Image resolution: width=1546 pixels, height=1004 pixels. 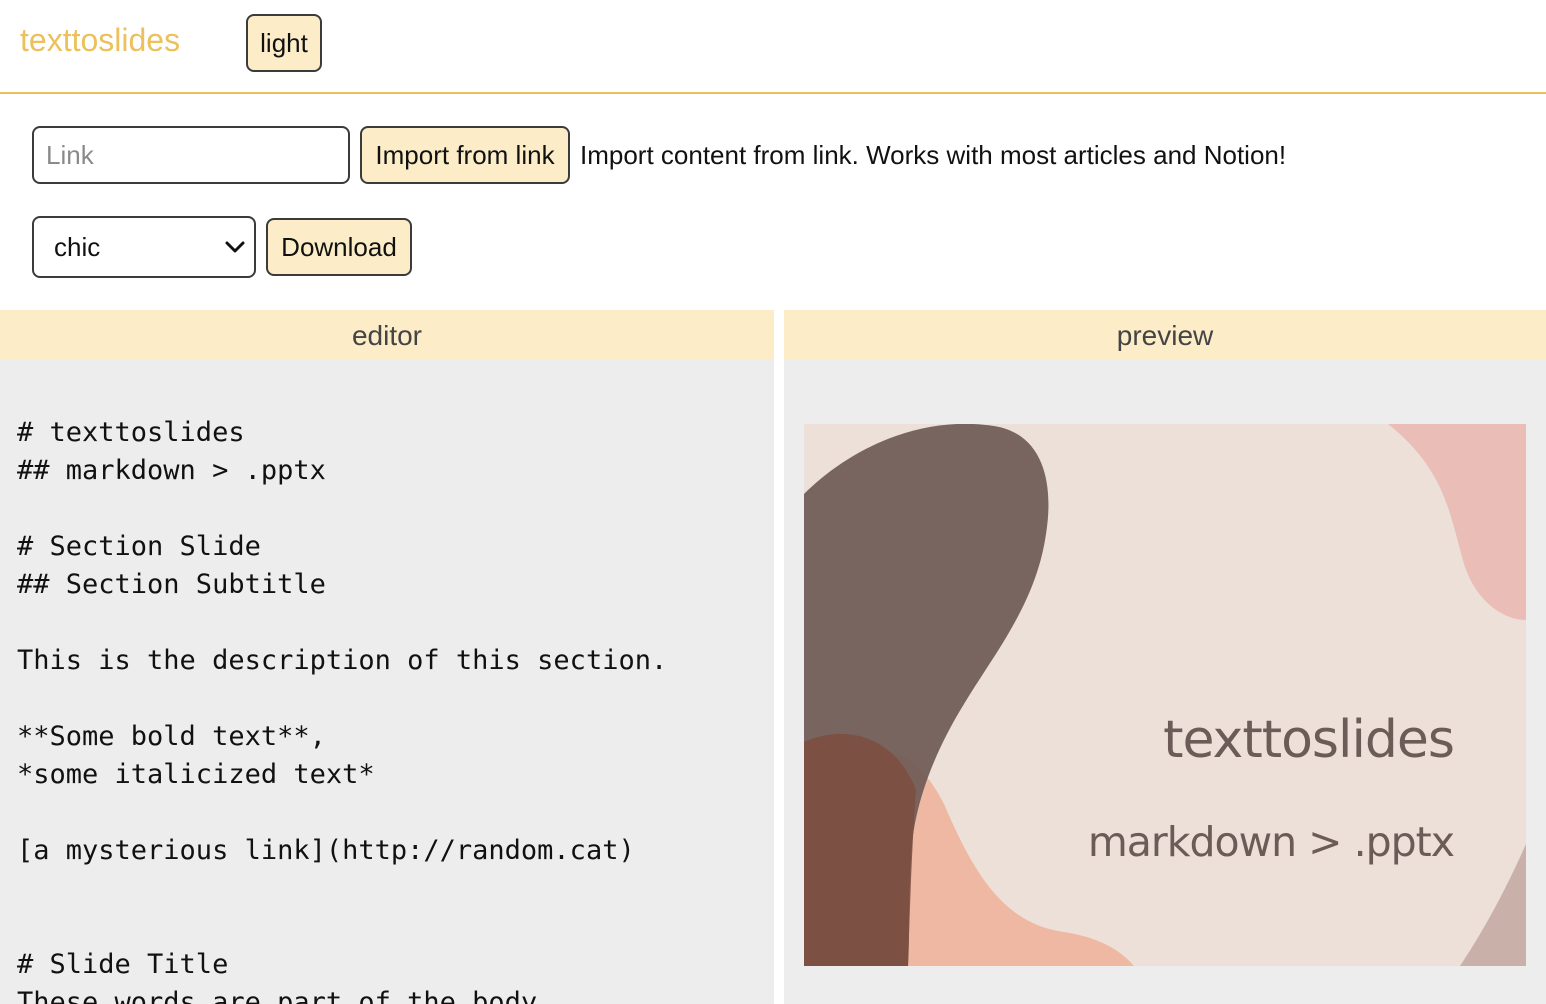 What do you see at coordinates (284, 43) in the screenshot?
I see `theme-toggle-button: light` at bounding box center [284, 43].